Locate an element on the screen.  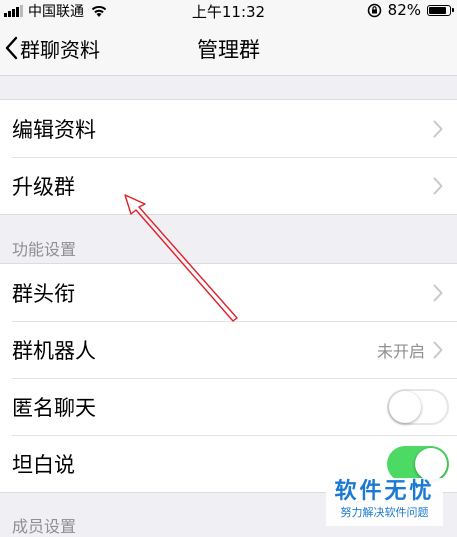
row-group-robot: 群机器人 未开启 is located at coordinates (228, 349).